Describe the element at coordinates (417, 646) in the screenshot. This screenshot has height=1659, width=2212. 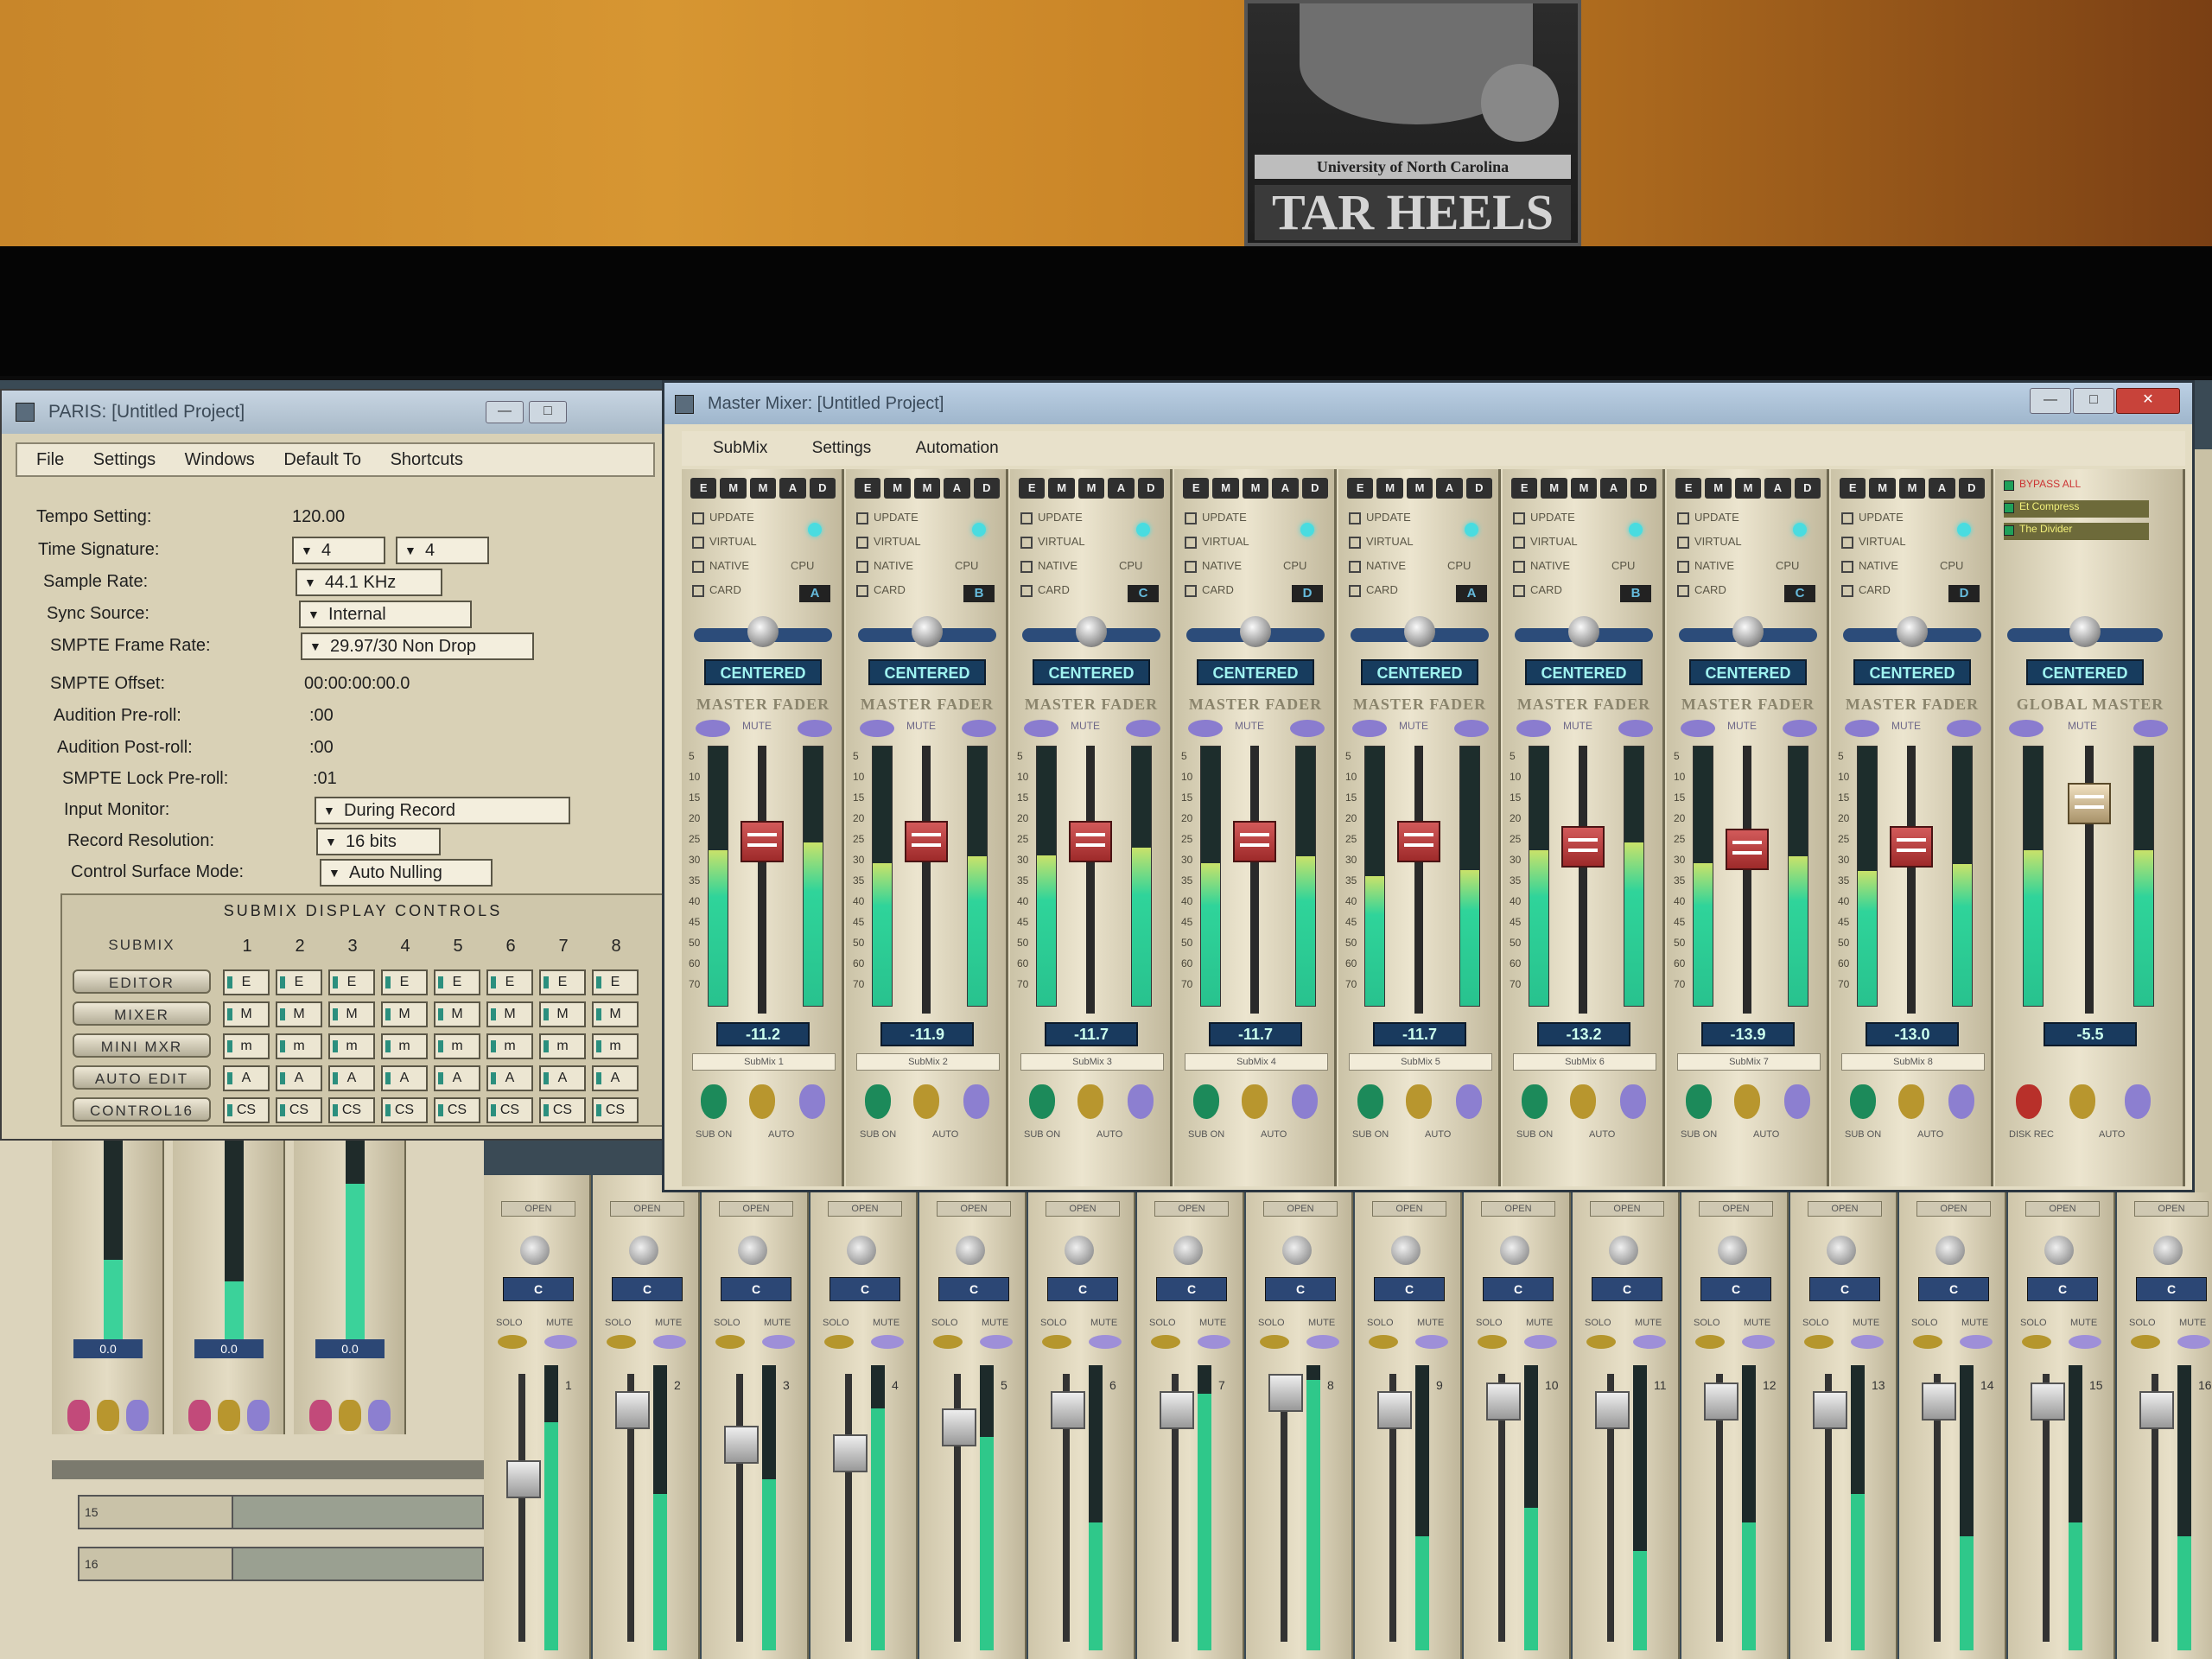
I see `setting-dropdown: ▼ 29.97/30 Non Drop` at that location.